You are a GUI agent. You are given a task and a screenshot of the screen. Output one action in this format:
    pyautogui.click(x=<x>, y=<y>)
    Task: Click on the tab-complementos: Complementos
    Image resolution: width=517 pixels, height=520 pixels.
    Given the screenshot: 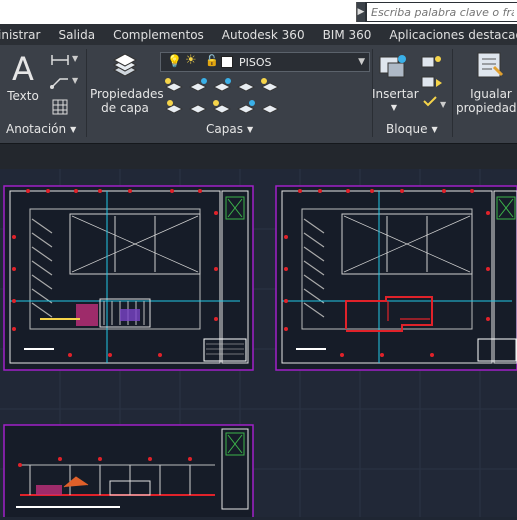 What is the action you would take?
    pyautogui.click(x=158, y=35)
    